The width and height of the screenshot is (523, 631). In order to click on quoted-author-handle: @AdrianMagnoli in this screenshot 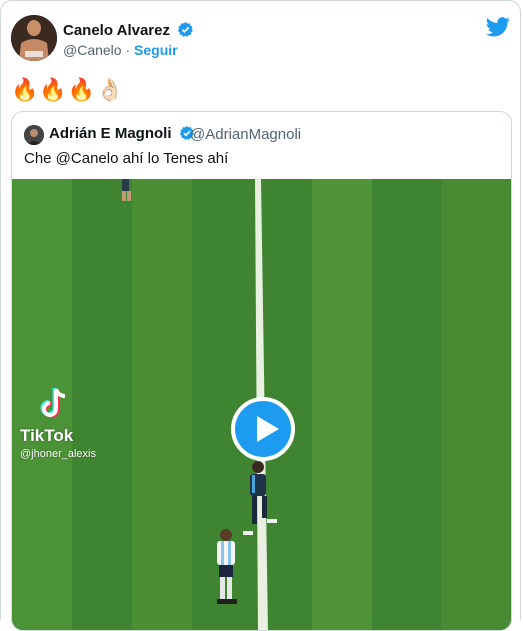, I will do `click(245, 134)`.